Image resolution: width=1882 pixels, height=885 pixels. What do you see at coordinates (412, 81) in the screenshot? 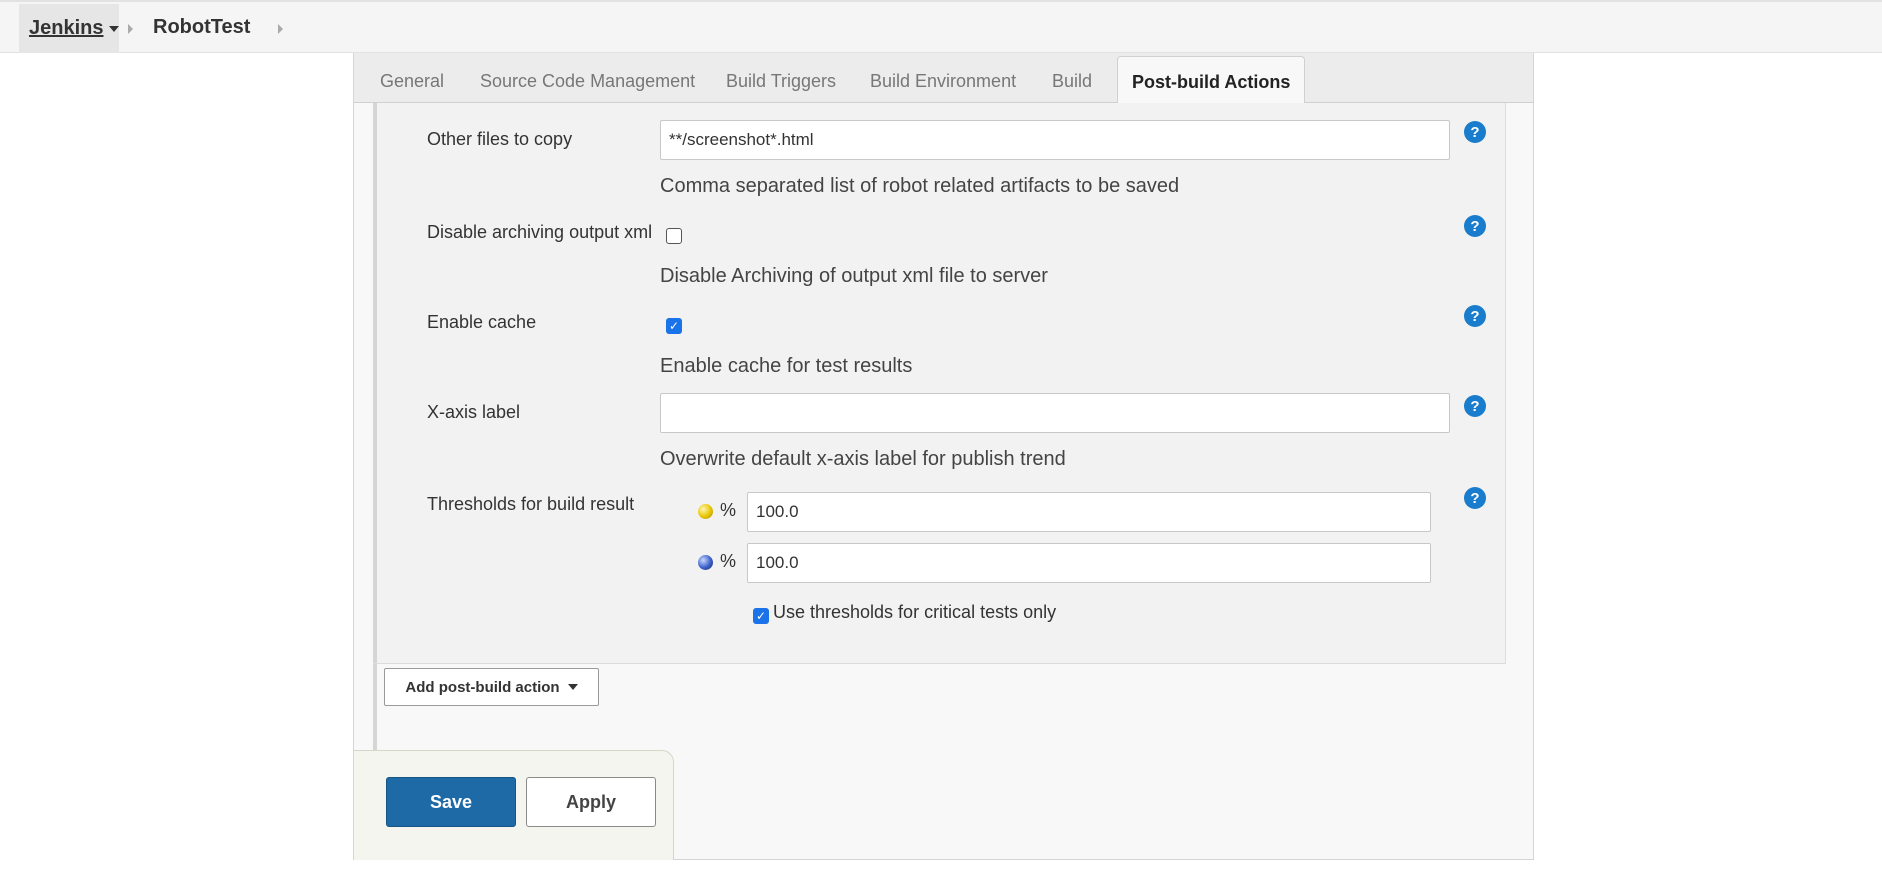
I see `tab-general: General` at bounding box center [412, 81].